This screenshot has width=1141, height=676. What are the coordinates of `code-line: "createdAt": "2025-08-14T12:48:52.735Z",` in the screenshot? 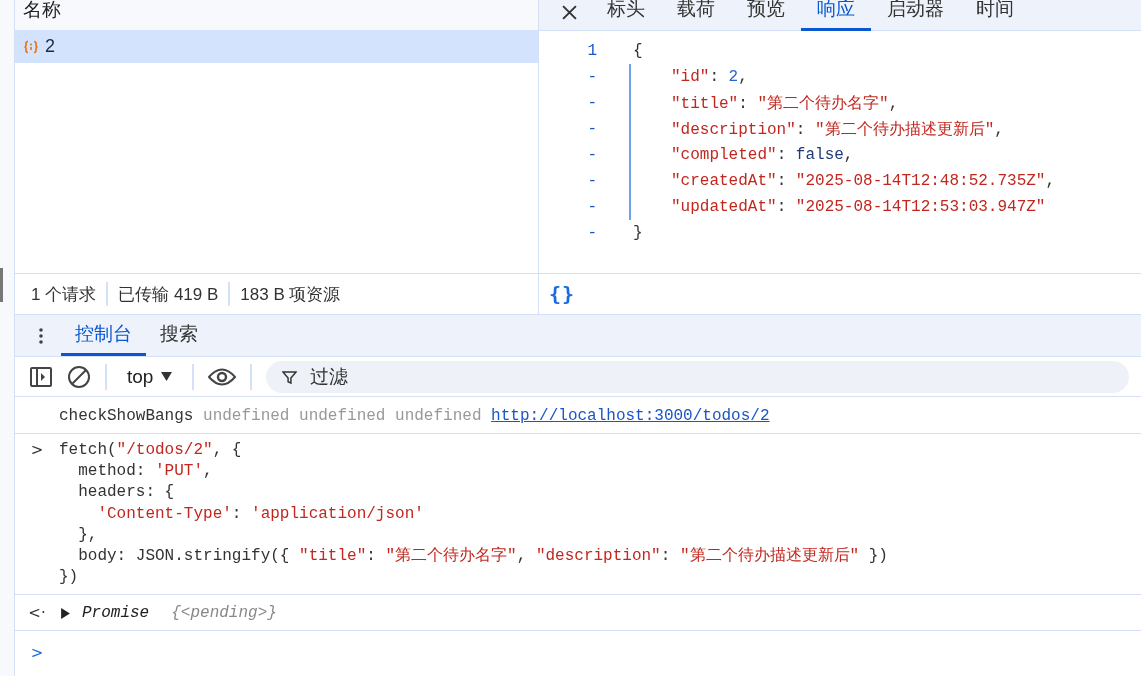 It's located at (863, 181).